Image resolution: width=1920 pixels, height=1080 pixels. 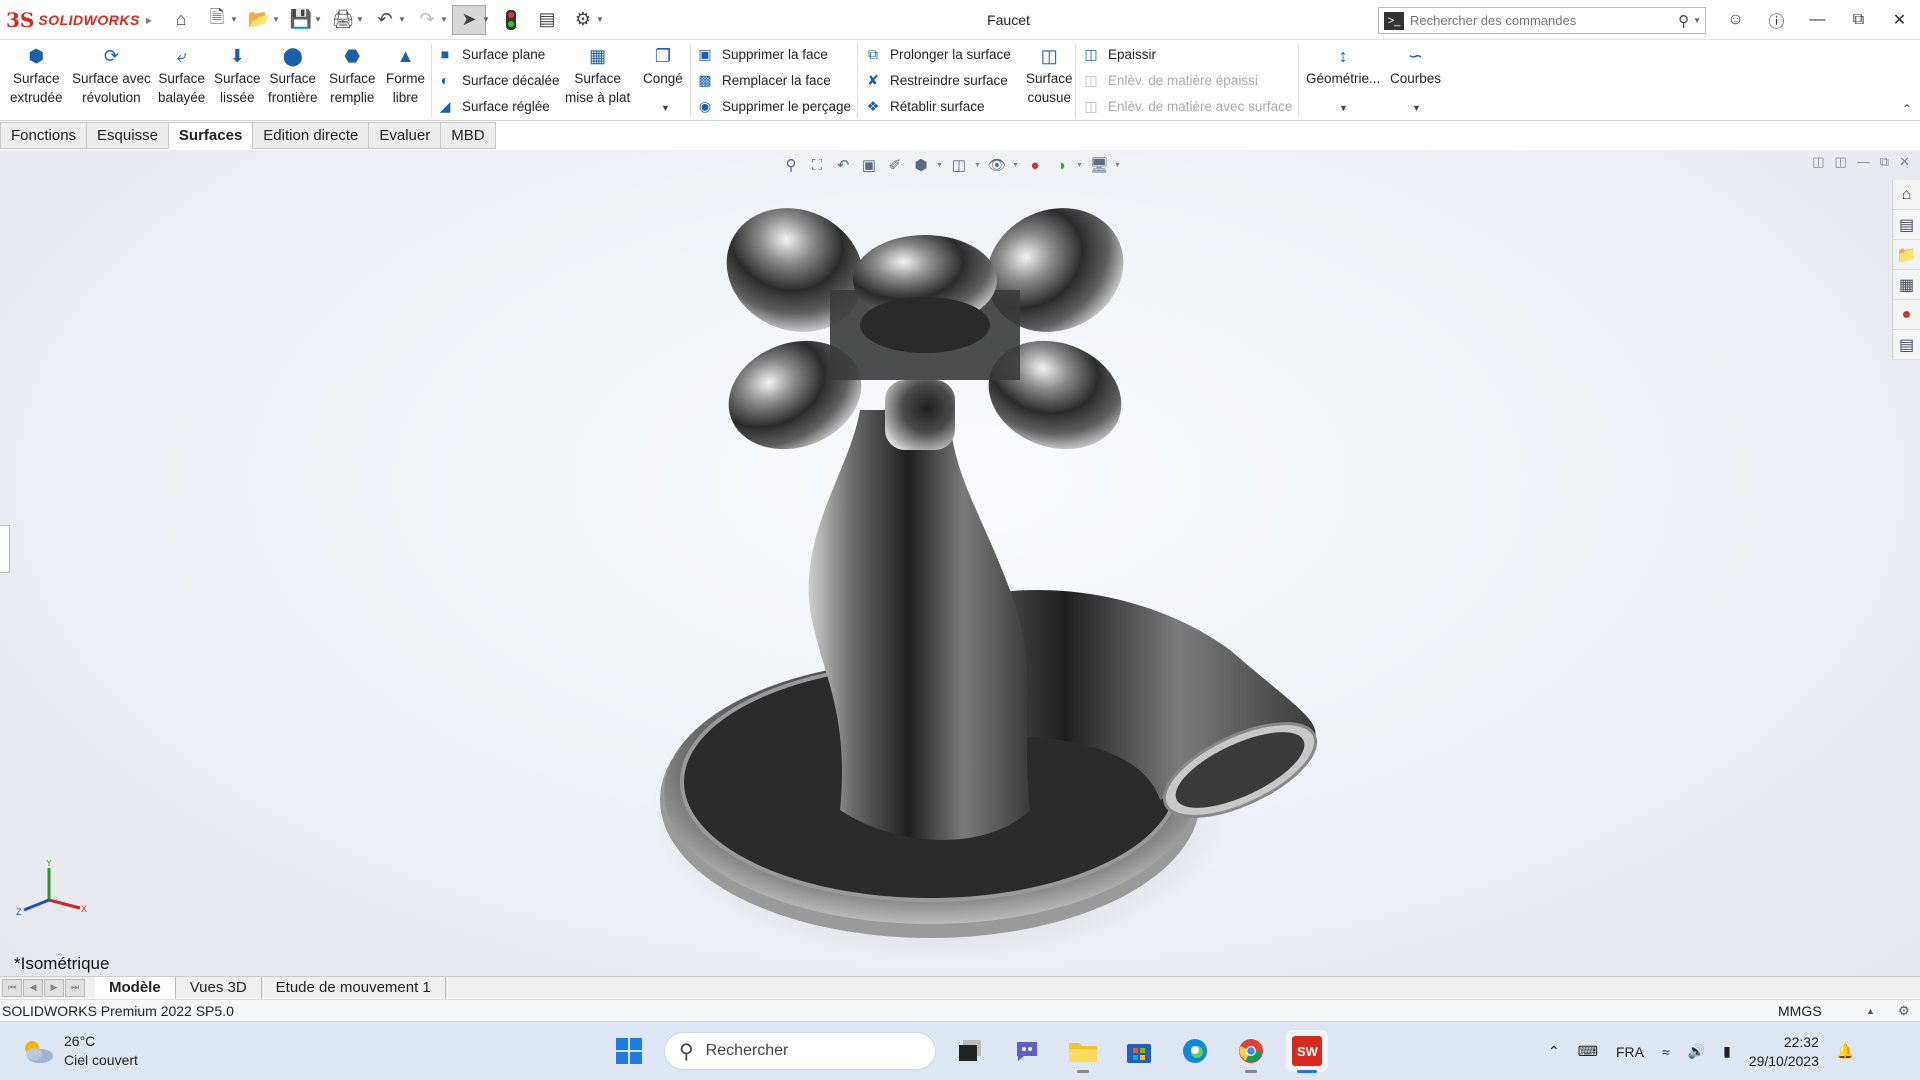 What do you see at coordinates (773, 106) in the screenshot?
I see `delete-hole-button: ◉ Supprimer le perçage` at bounding box center [773, 106].